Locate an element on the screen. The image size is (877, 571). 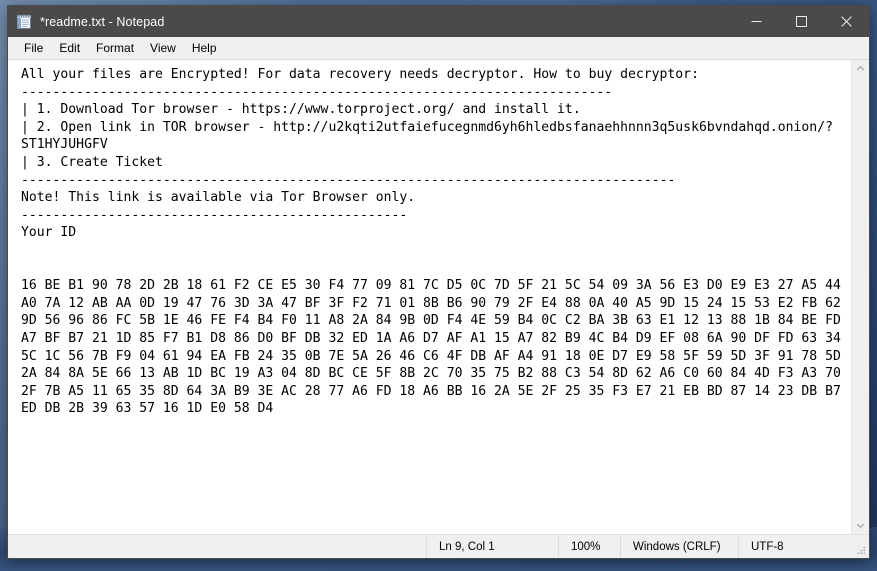
status-zoom-level: 100% is located at coordinates (589, 546).